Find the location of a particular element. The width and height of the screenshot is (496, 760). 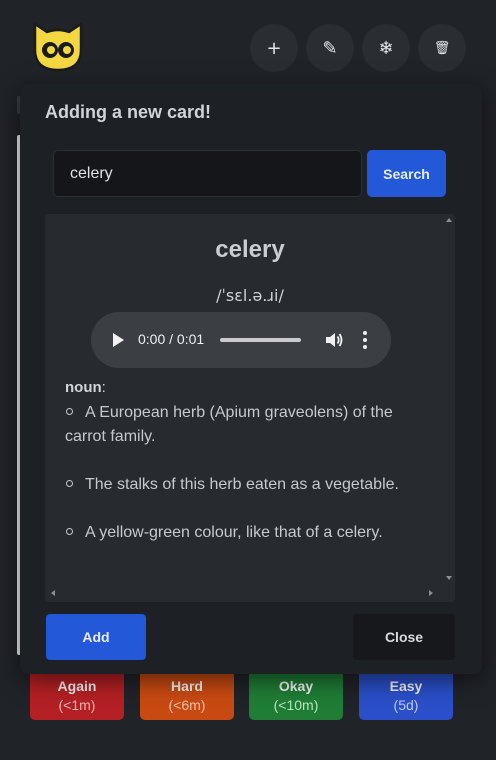

trash-icon: 🗑 is located at coordinates (442, 48).